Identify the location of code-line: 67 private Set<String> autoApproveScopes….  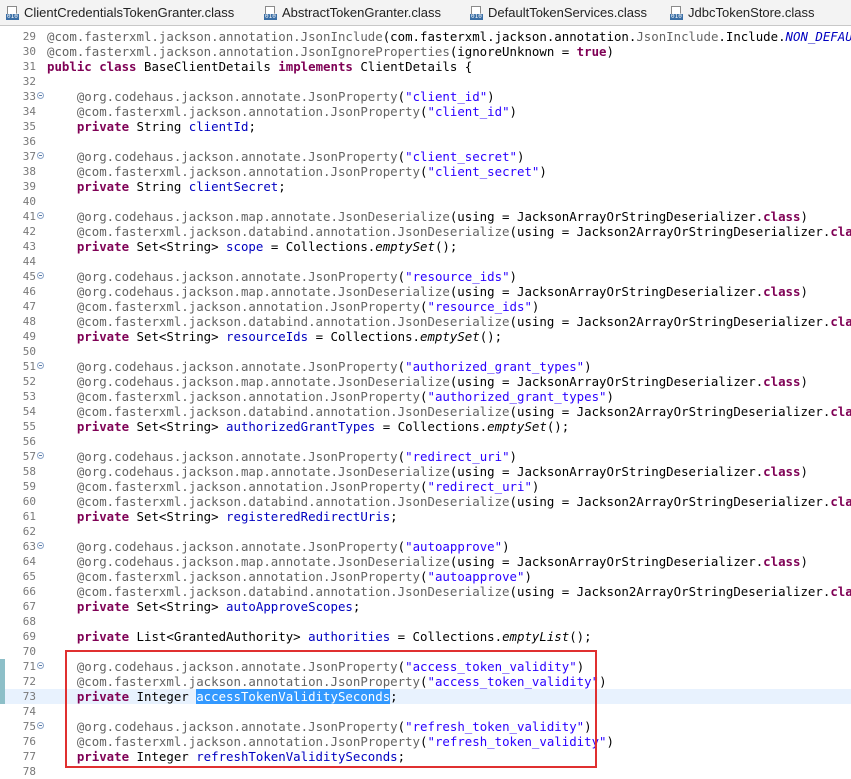
(425, 606).